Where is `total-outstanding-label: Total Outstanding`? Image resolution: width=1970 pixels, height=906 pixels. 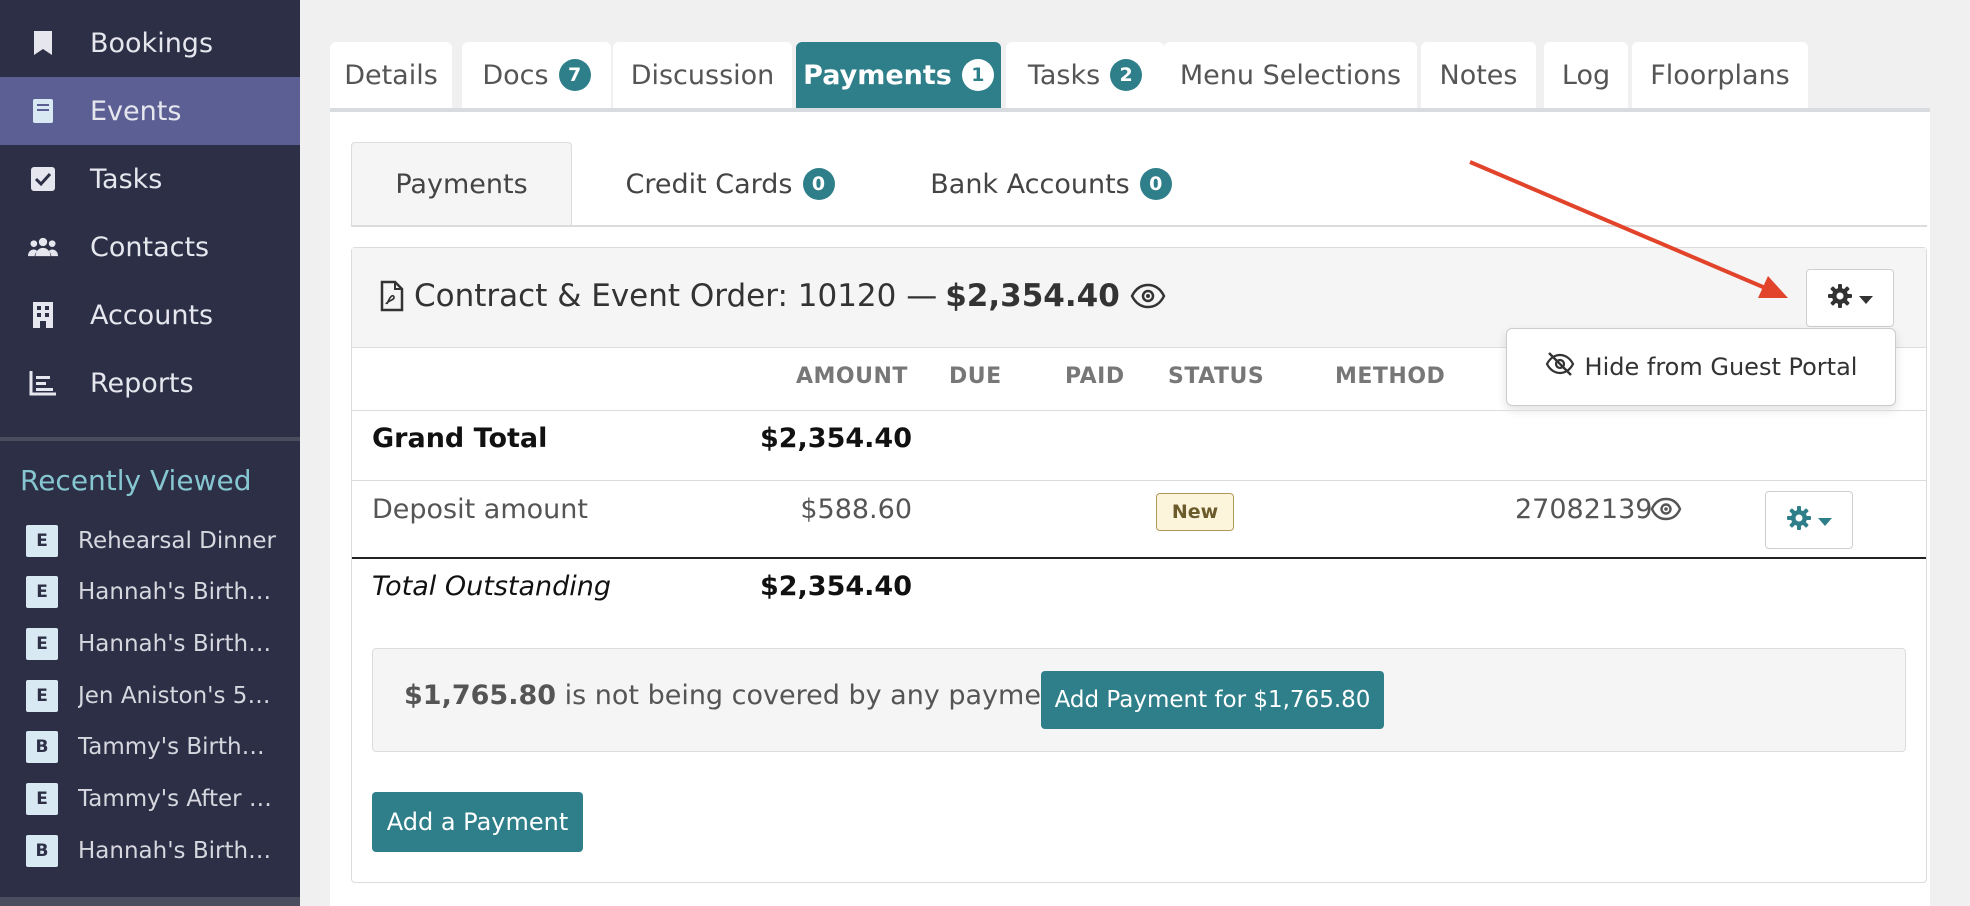 total-outstanding-label: Total Outstanding is located at coordinates (492, 586).